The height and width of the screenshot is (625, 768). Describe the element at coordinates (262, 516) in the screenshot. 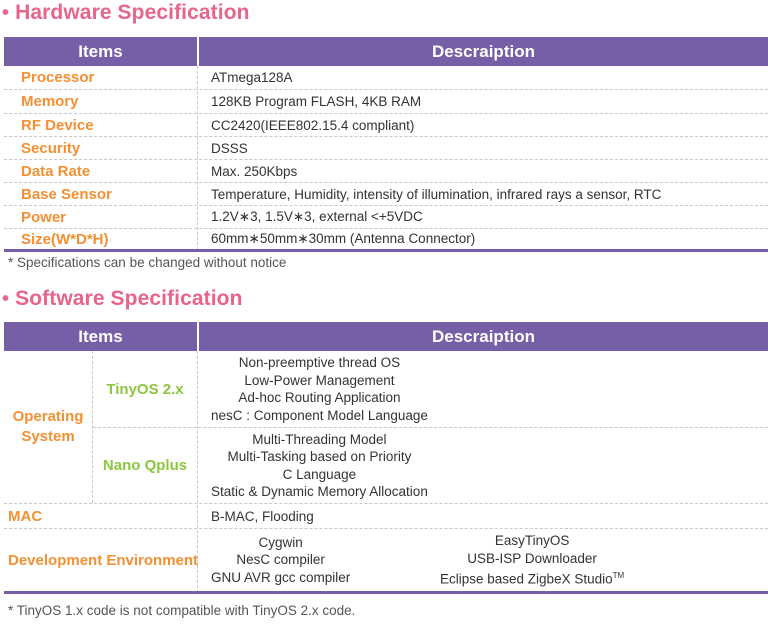

I see `row-description: B-MAC, Flooding` at that location.